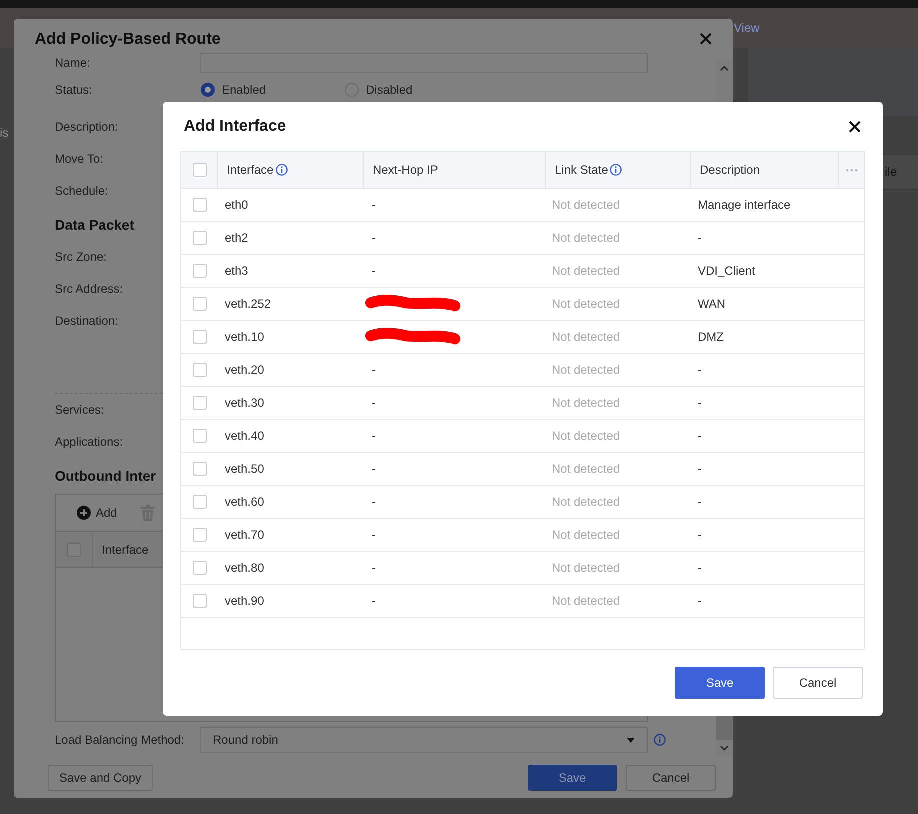  What do you see at coordinates (244, 90) in the screenshot?
I see `radio-label: Enabled` at bounding box center [244, 90].